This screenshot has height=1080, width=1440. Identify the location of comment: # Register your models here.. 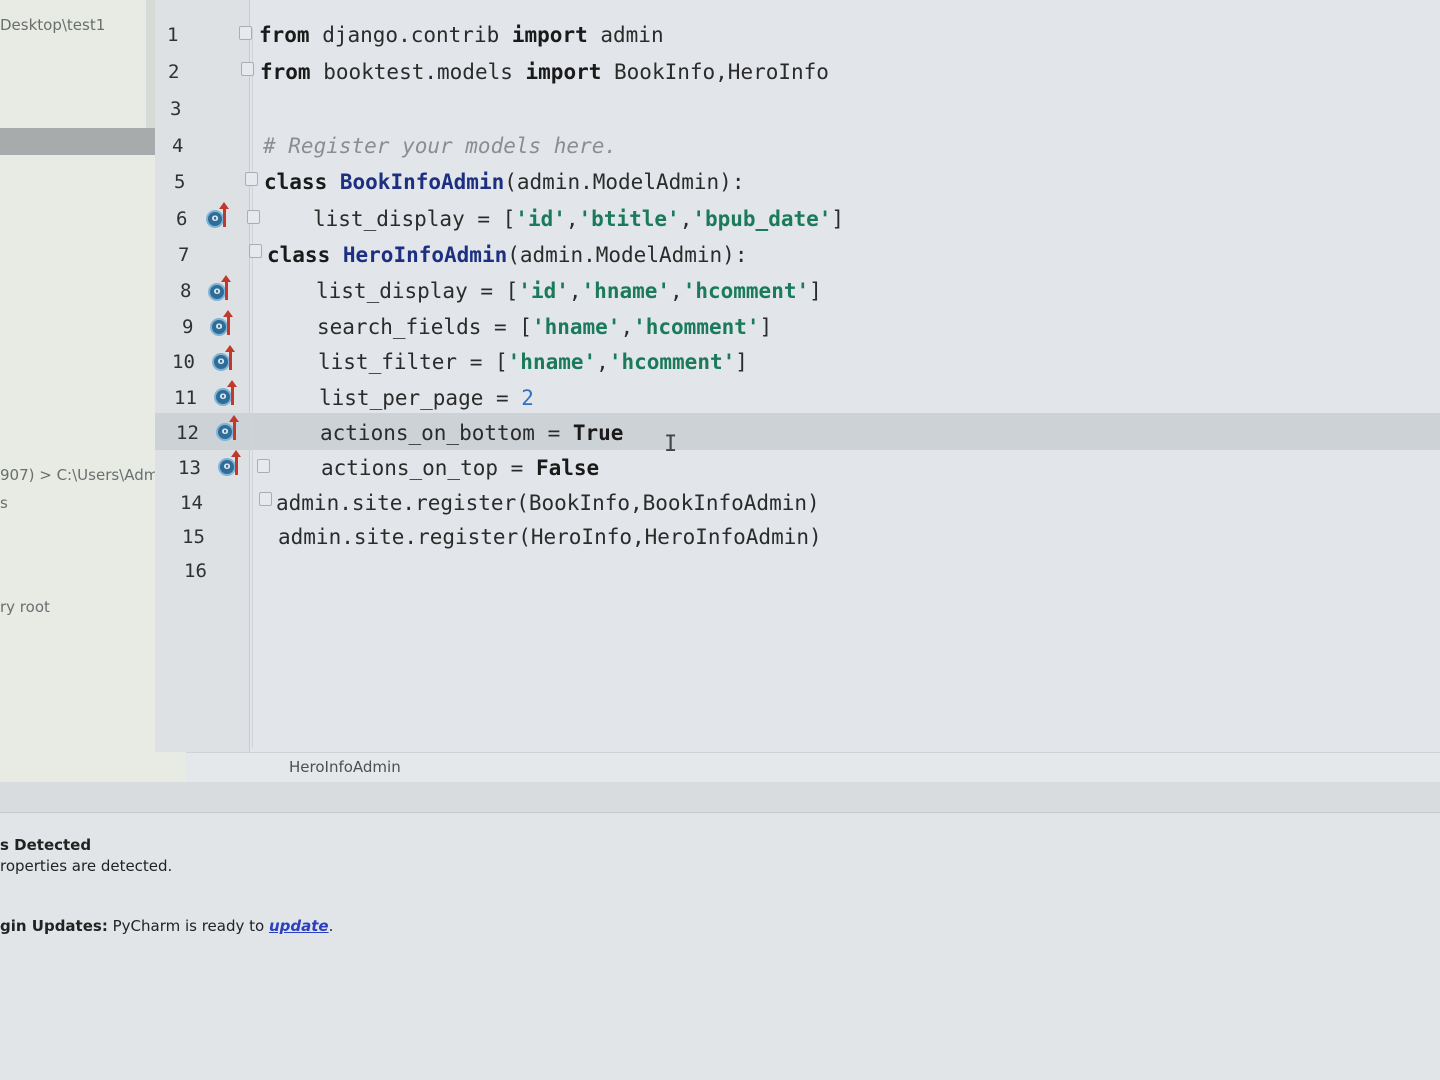
(440, 146).